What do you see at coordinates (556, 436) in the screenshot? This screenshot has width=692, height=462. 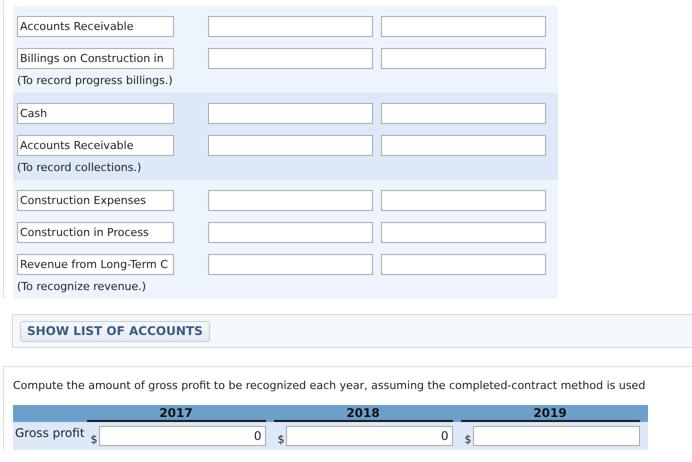 I see `amount-field` at bounding box center [556, 436].